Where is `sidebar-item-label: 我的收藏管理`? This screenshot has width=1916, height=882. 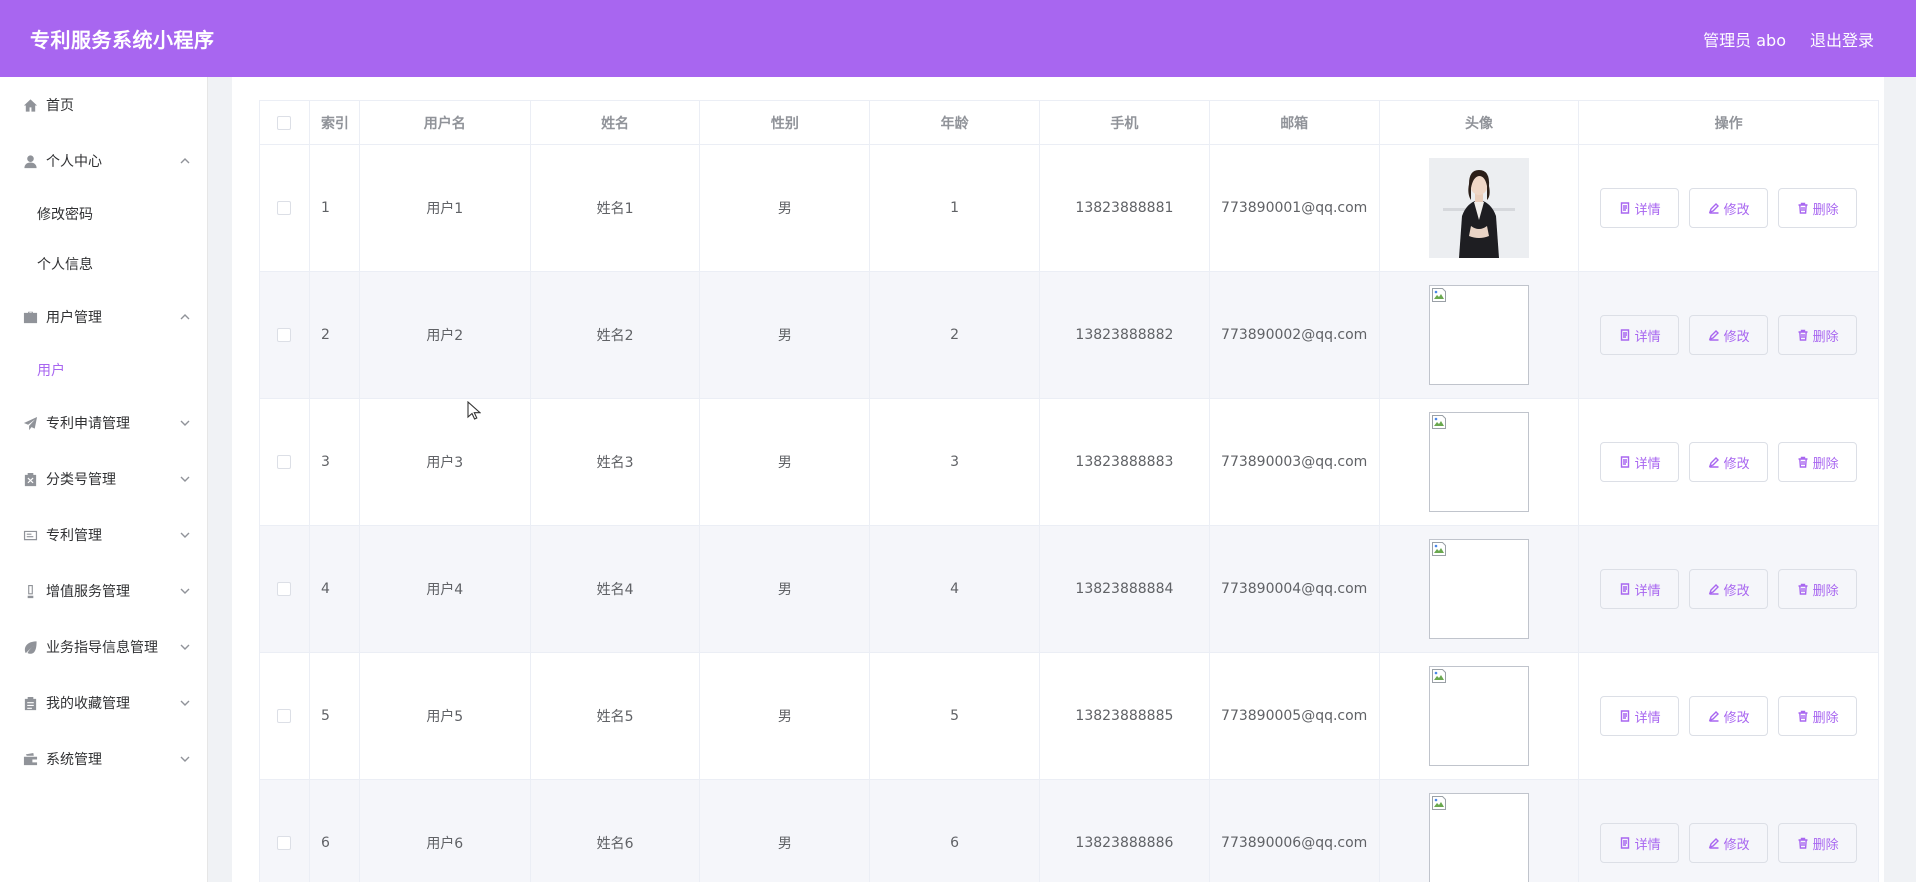
sidebar-item-label: 我的收藏管理 is located at coordinates (88, 704).